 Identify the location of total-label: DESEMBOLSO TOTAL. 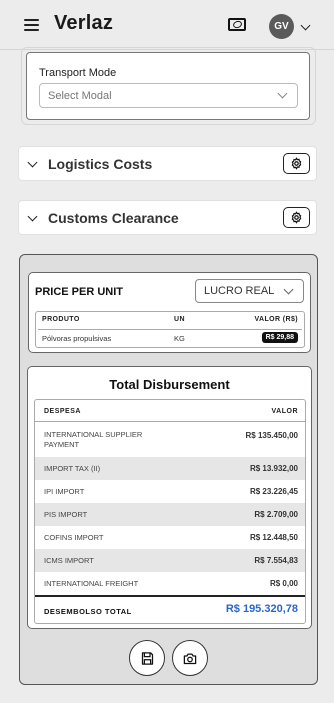
(88, 611).